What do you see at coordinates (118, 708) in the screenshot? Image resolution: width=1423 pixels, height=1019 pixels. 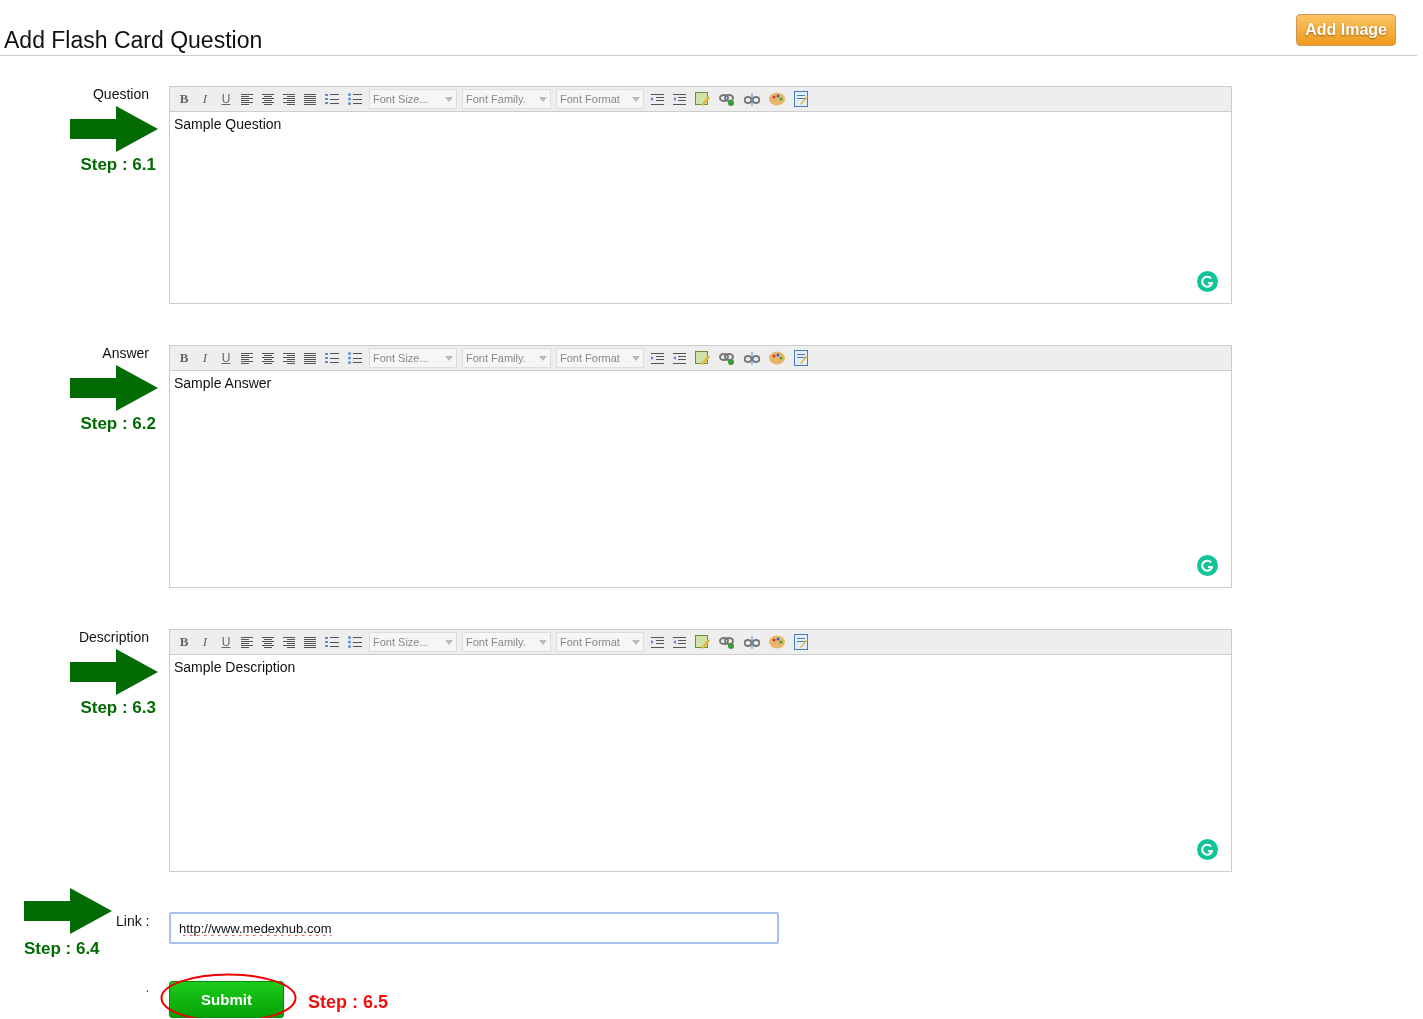 I see `step-label: Step : 6.3` at bounding box center [118, 708].